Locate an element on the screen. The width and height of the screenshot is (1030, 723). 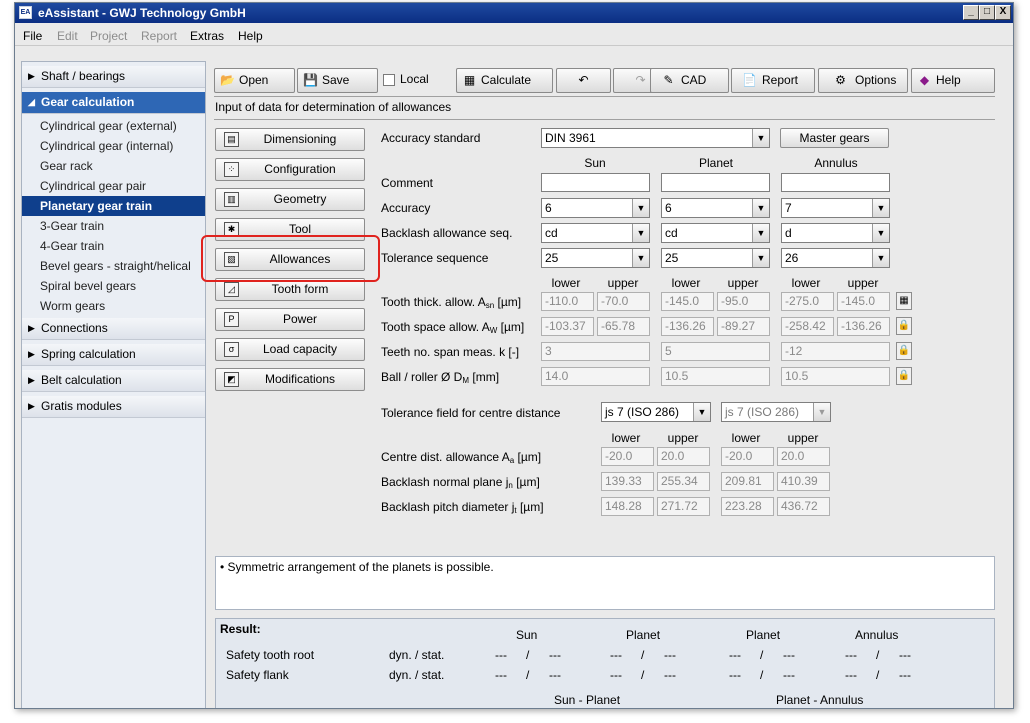
backlash-normal-lower-1: 139.33 is located at coordinates (627, 481).